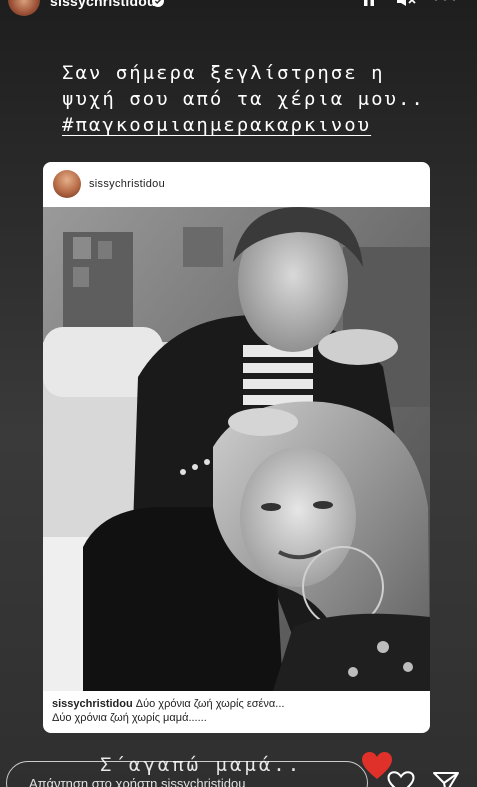  What do you see at coordinates (24, 8) in the screenshot?
I see `avatar` at bounding box center [24, 8].